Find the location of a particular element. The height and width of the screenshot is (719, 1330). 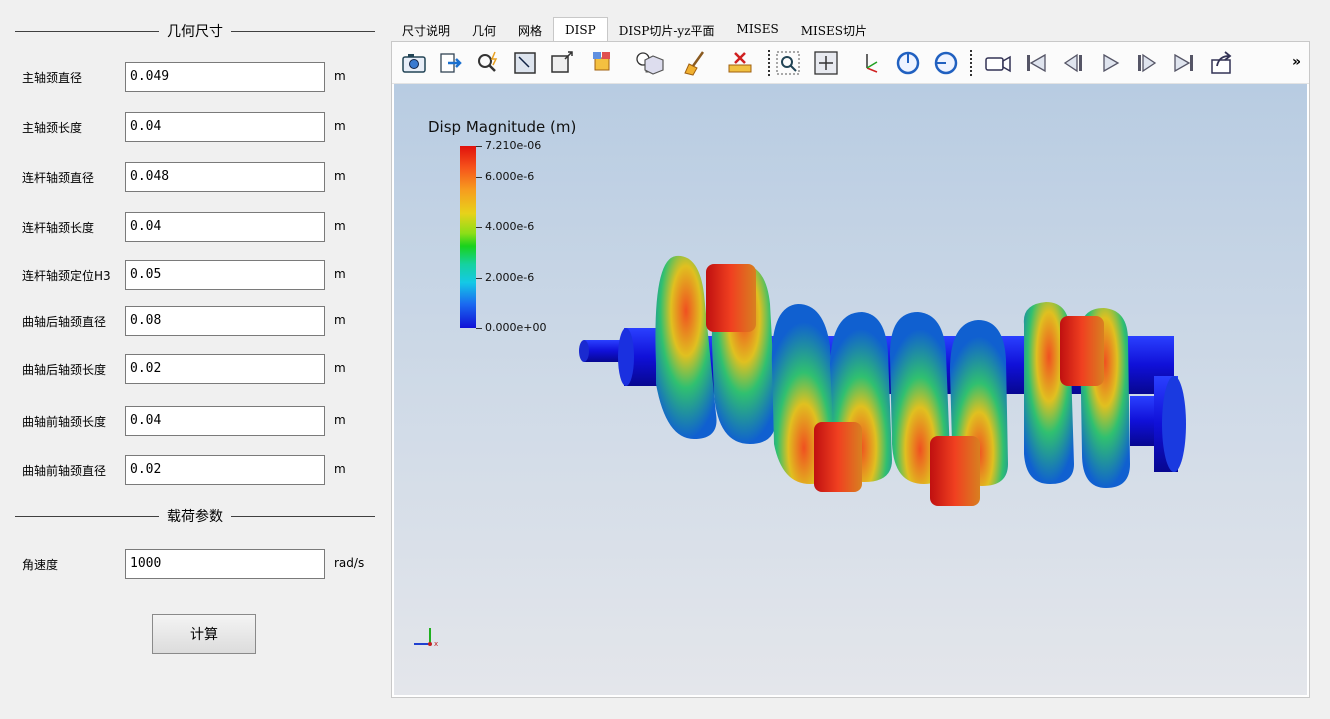

load-param-unit: rad/s is located at coordinates (349, 563).